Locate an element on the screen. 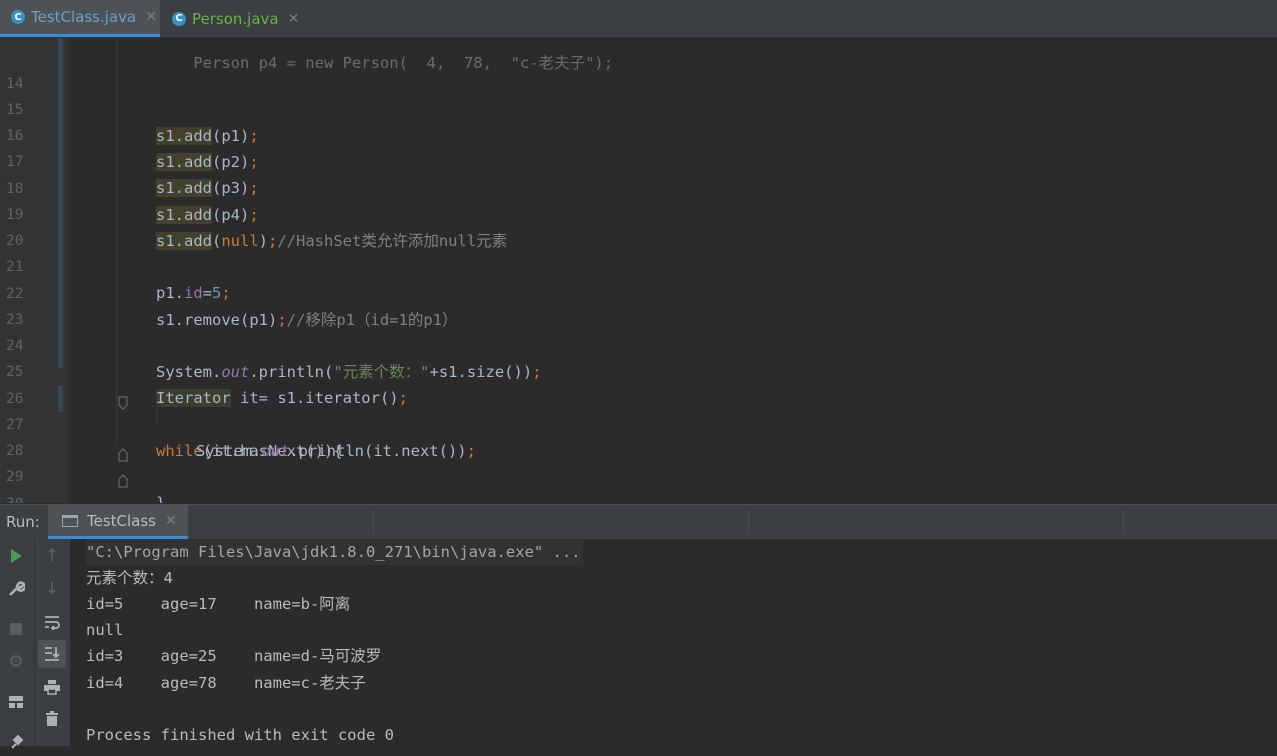 This screenshot has height=756, width=1277. code-line: 28 } is located at coordinates (638, 457).